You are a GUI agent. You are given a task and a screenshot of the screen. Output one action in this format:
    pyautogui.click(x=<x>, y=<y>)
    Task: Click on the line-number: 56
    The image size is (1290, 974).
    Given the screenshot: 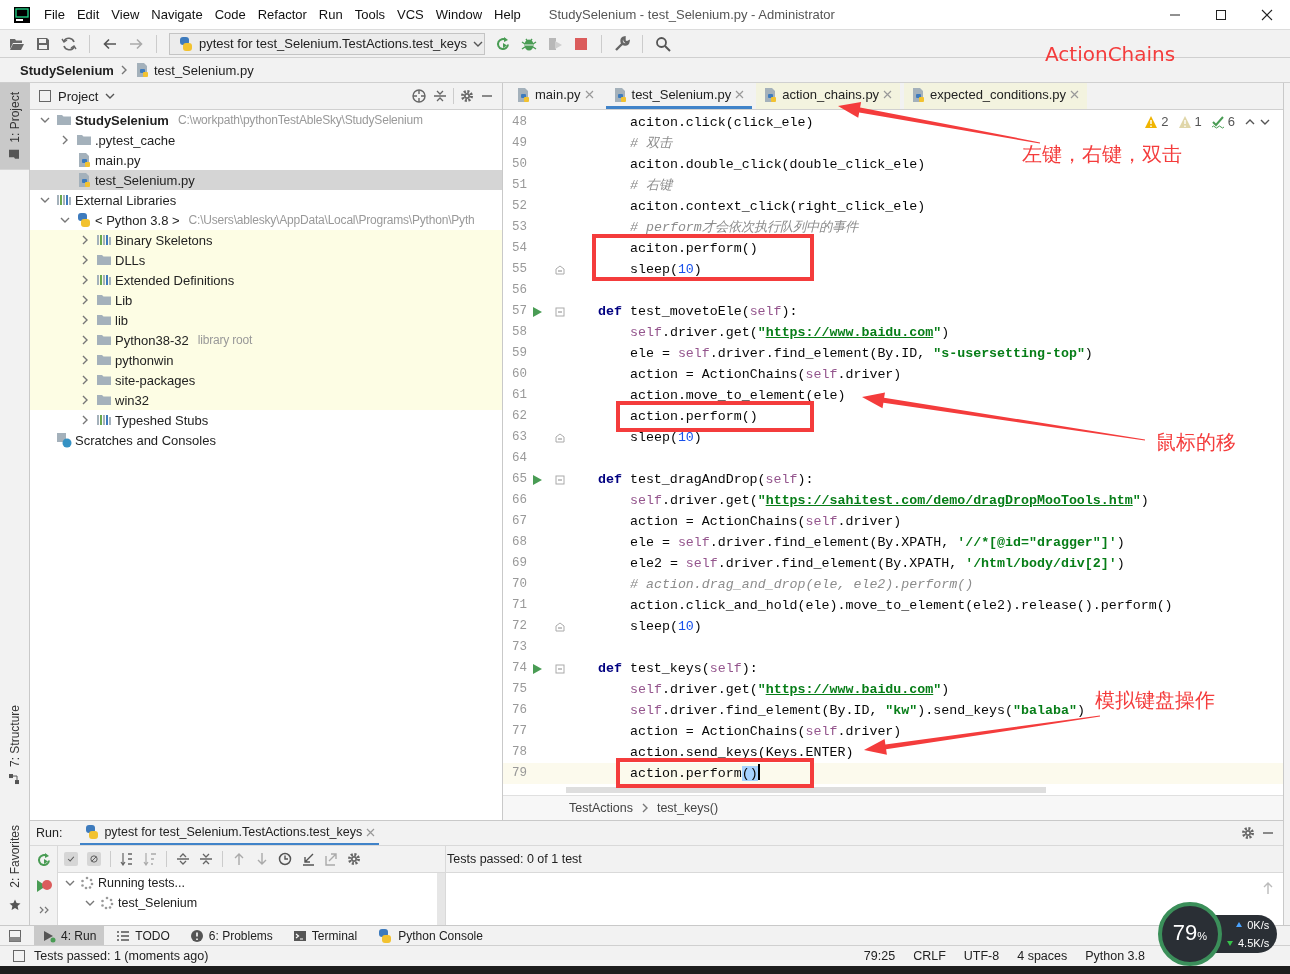 What is the action you would take?
    pyautogui.click(x=519, y=290)
    